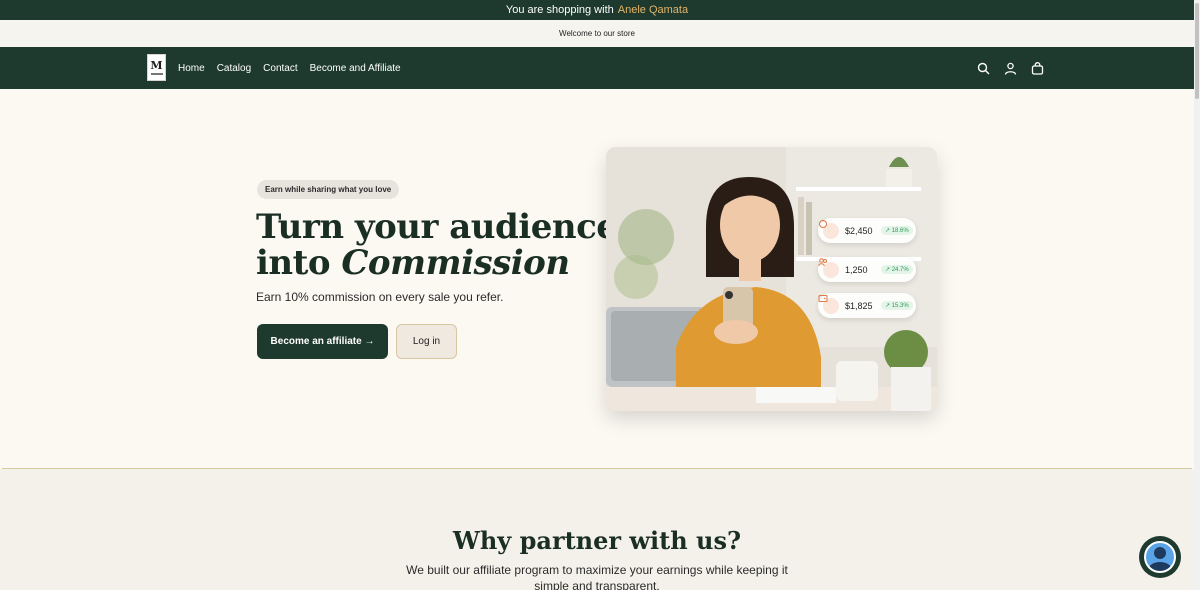 The image size is (1200, 590). I want to click on hero-headline: Turn your audience into Commission, so click(437, 244).